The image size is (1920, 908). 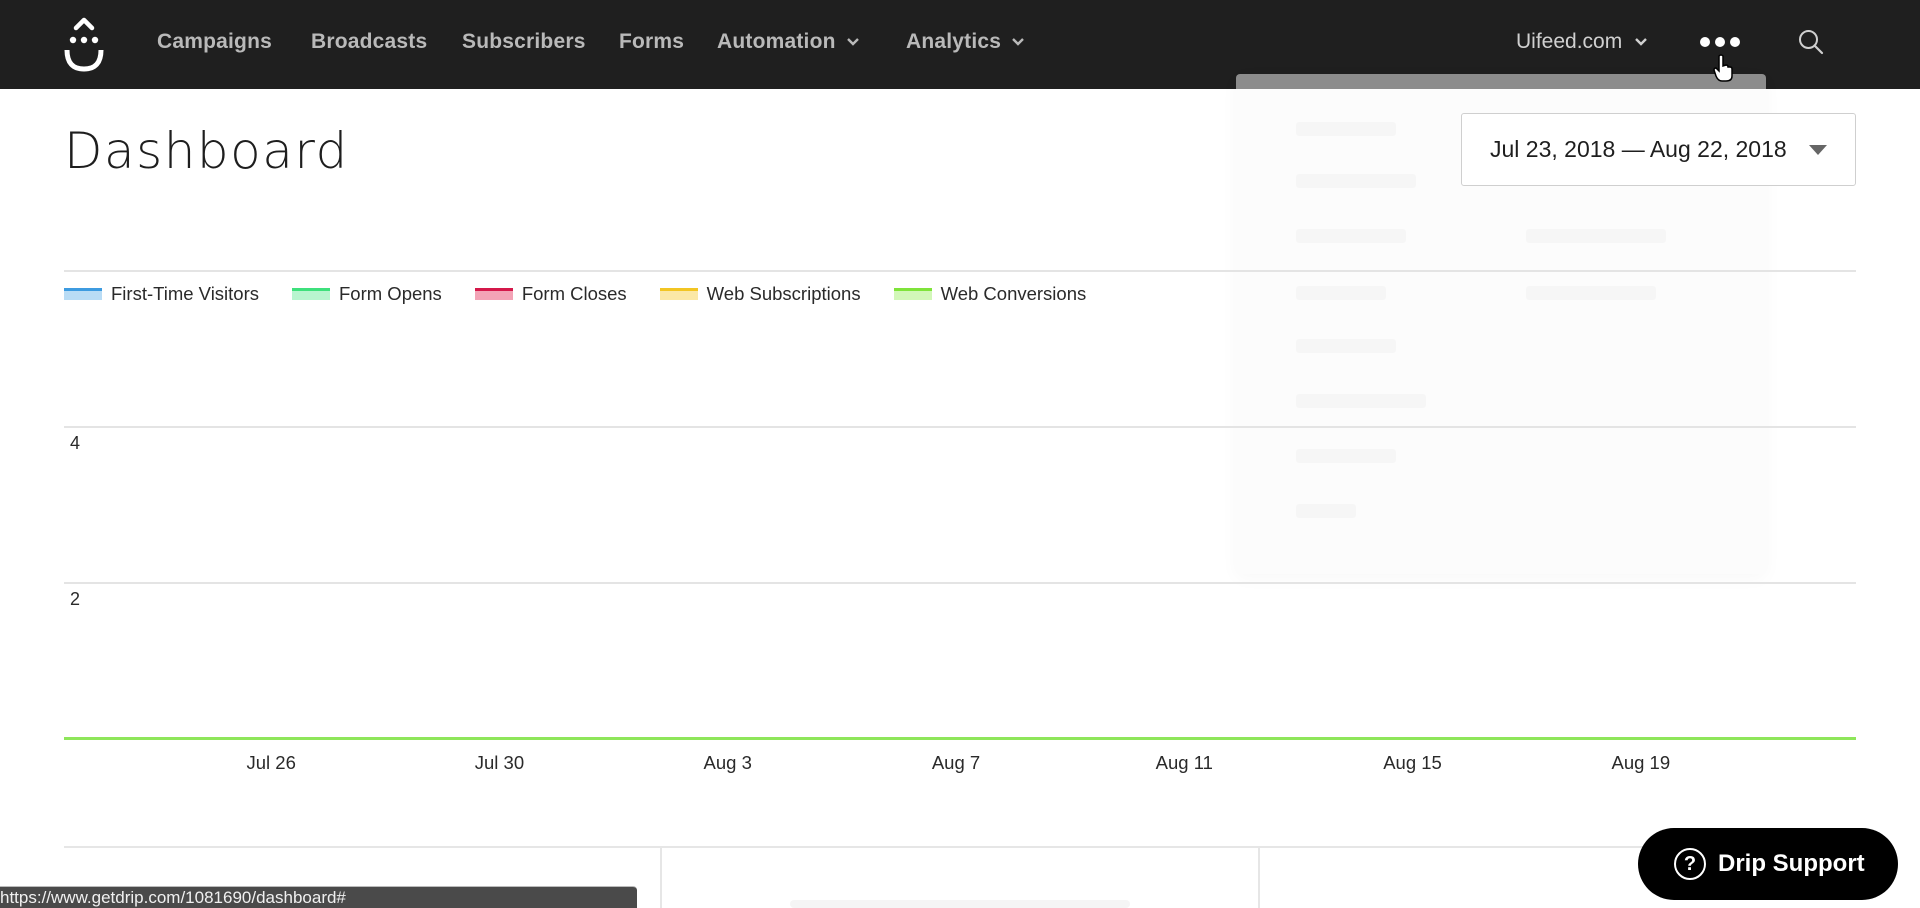 What do you see at coordinates (84, 44) in the screenshot?
I see `drip-logo-icon` at bounding box center [84, 44].